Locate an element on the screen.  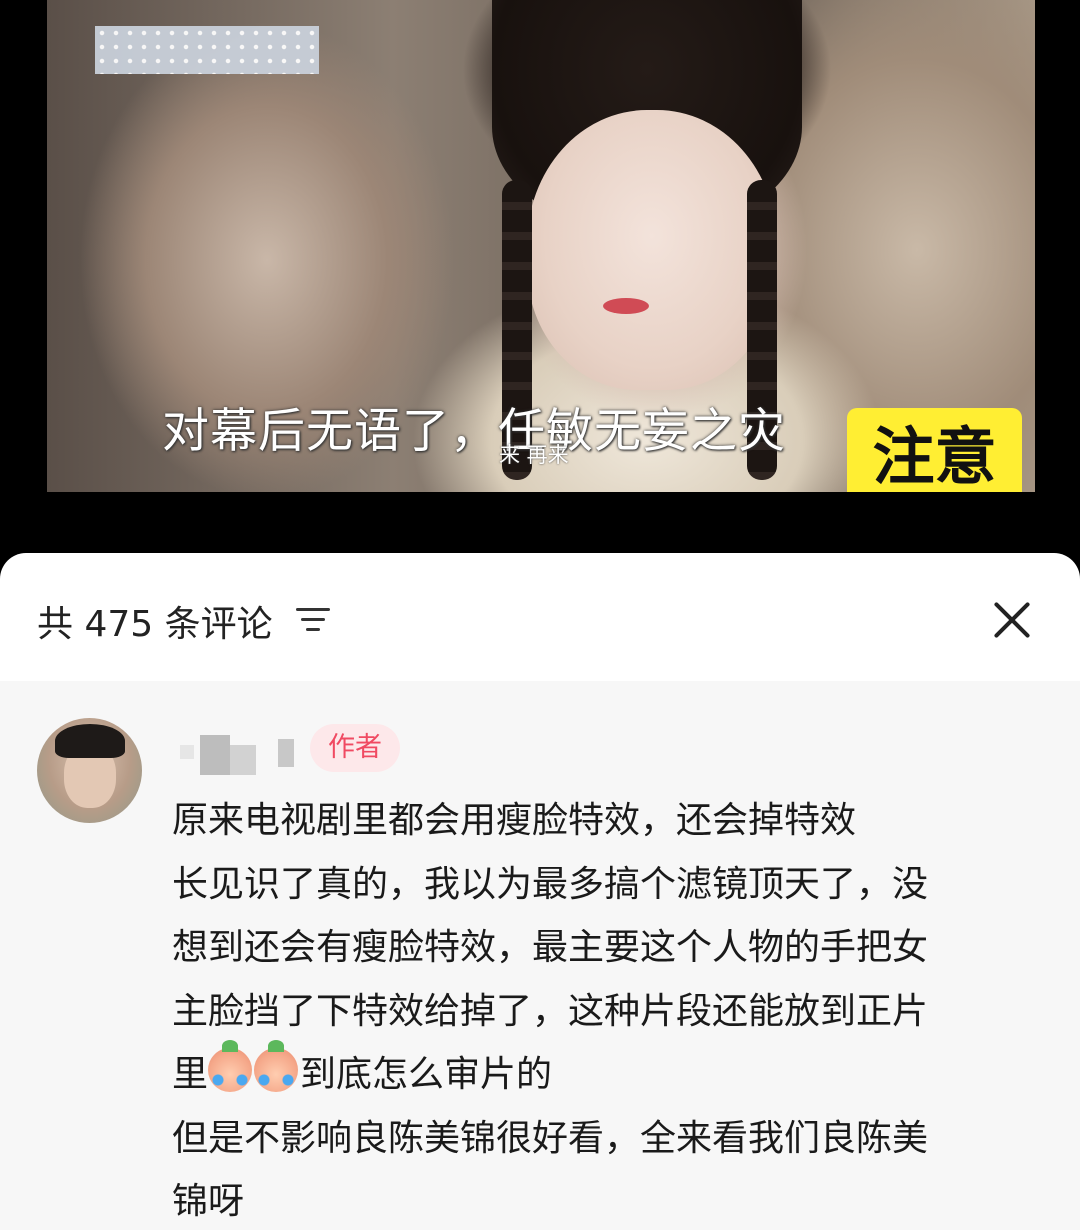
comment-line: 想到还会有瘦脸特效，最主要这个人物的手把女 is located at coordinates (550, 947).